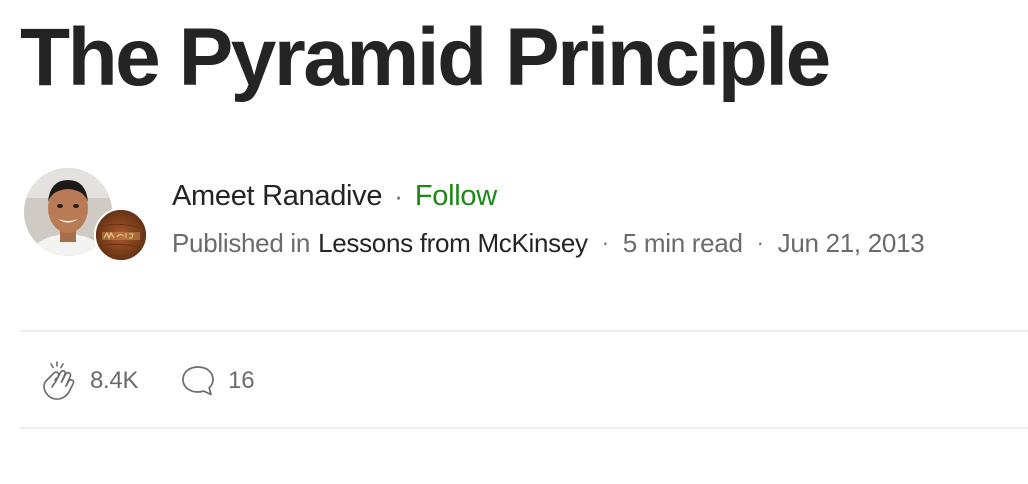 The height and width of the screenshot is (484, 1028). I want to click on publication-avatar, so click(121, 235).